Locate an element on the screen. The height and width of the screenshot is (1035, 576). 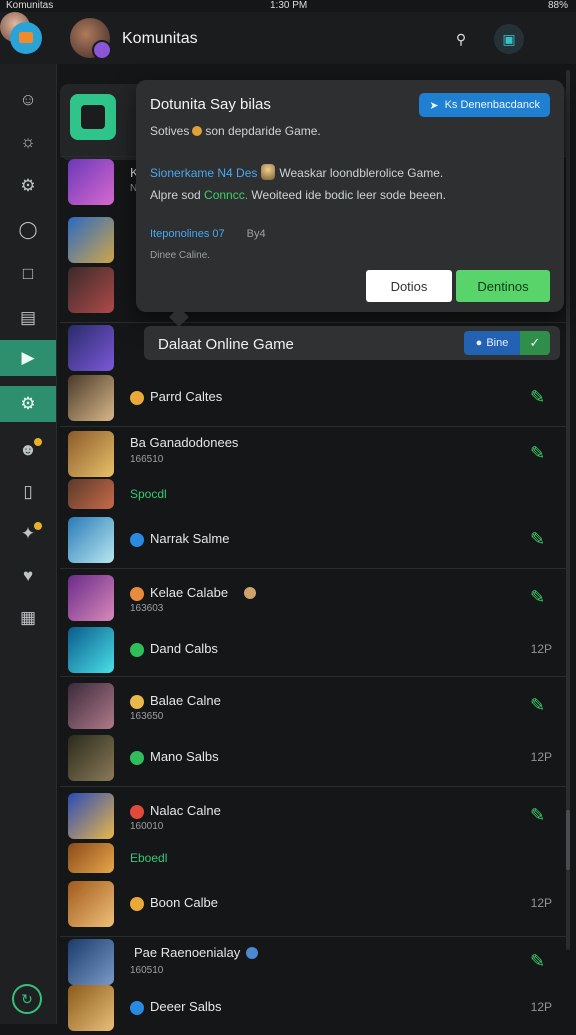
list-item: Boon Calbe 12P is located at coordinates (313, 905).